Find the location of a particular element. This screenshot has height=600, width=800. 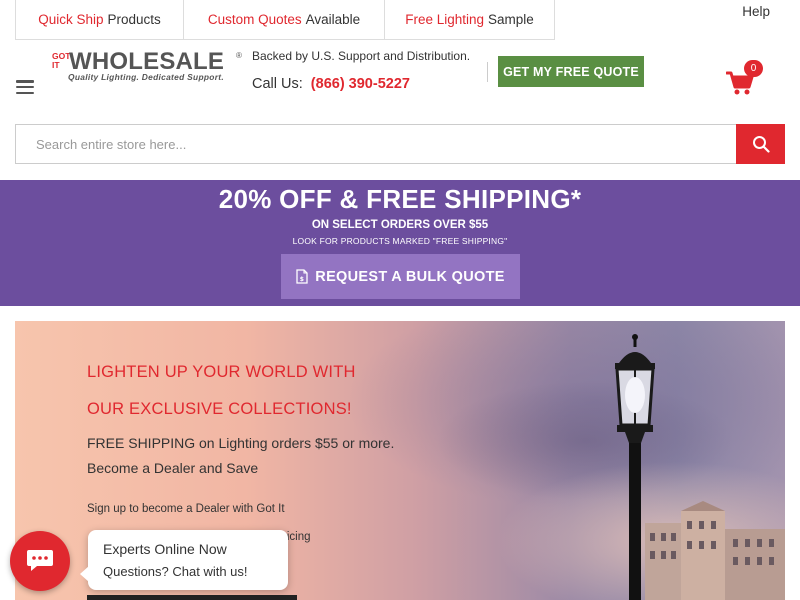

tab-free-lighting-sample: Free Lighting Sample is located at coordinates (469, 20).